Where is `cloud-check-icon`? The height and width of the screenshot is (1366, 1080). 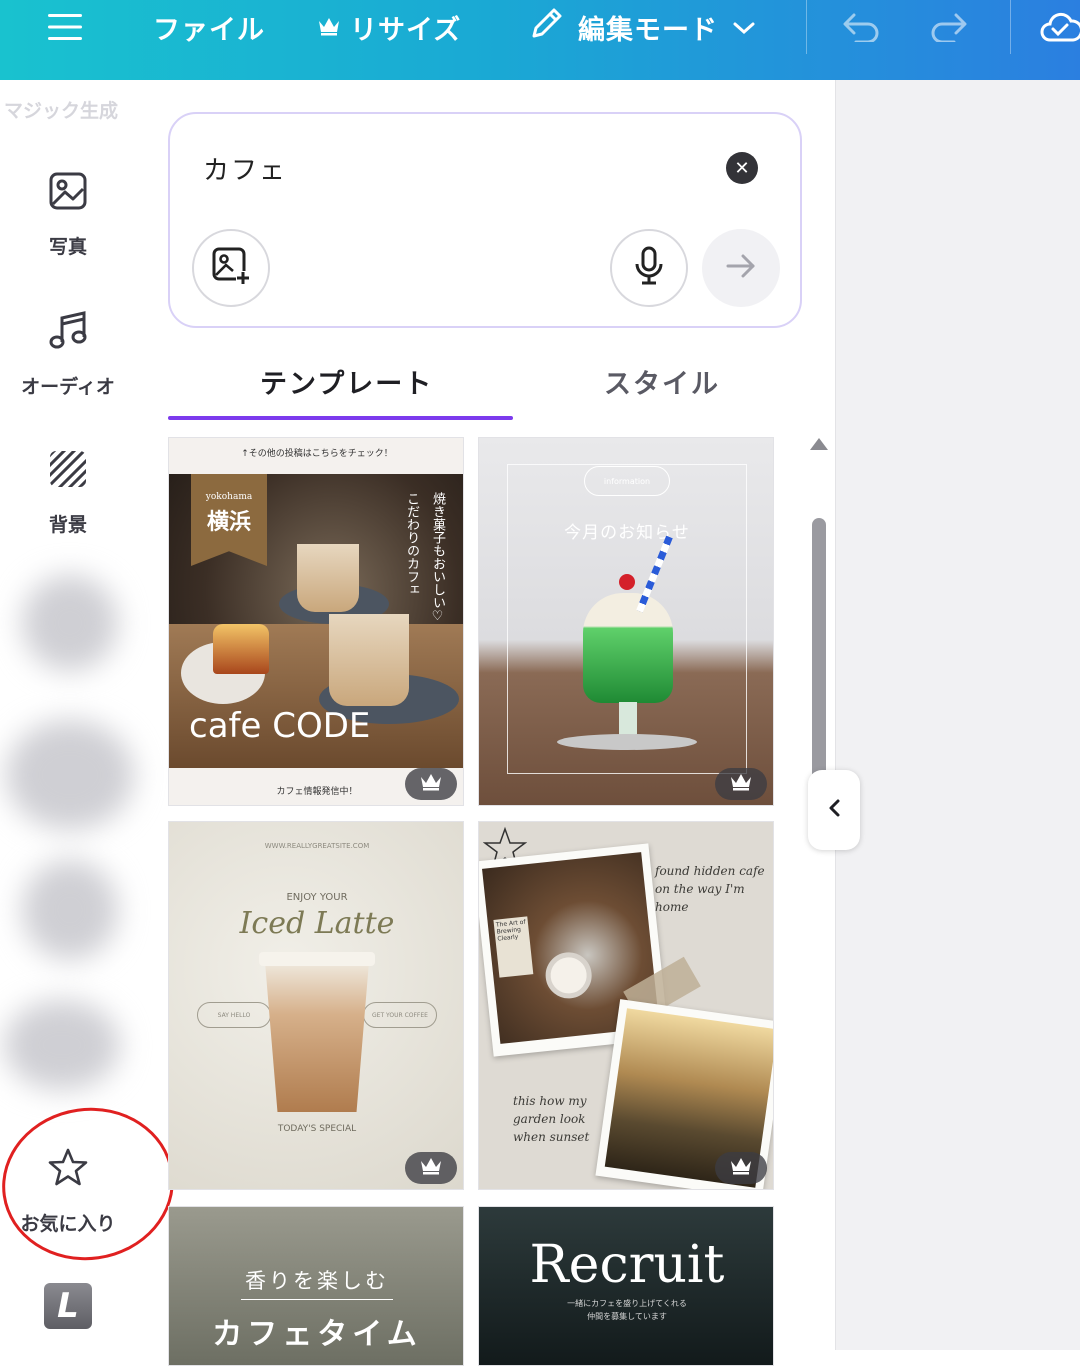 cloud-check-icon is located at coordinates (1060, 27).